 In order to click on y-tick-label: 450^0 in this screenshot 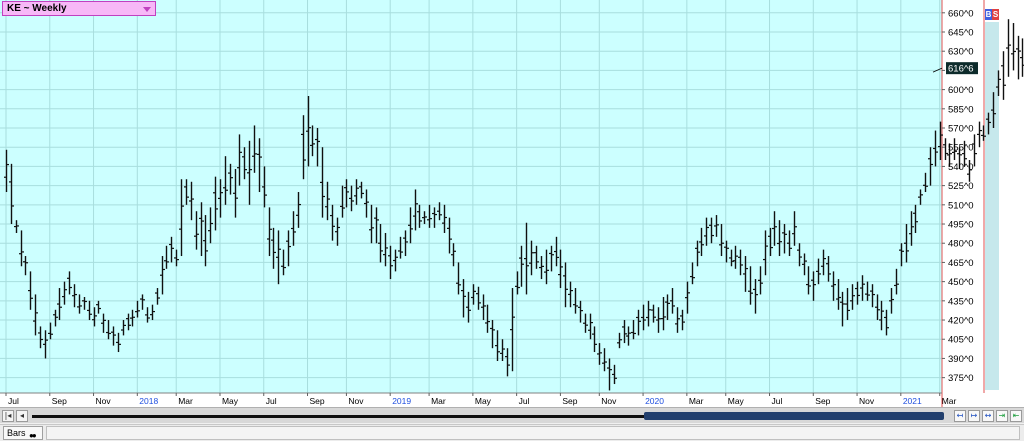, I will do `click(961, 282)`.